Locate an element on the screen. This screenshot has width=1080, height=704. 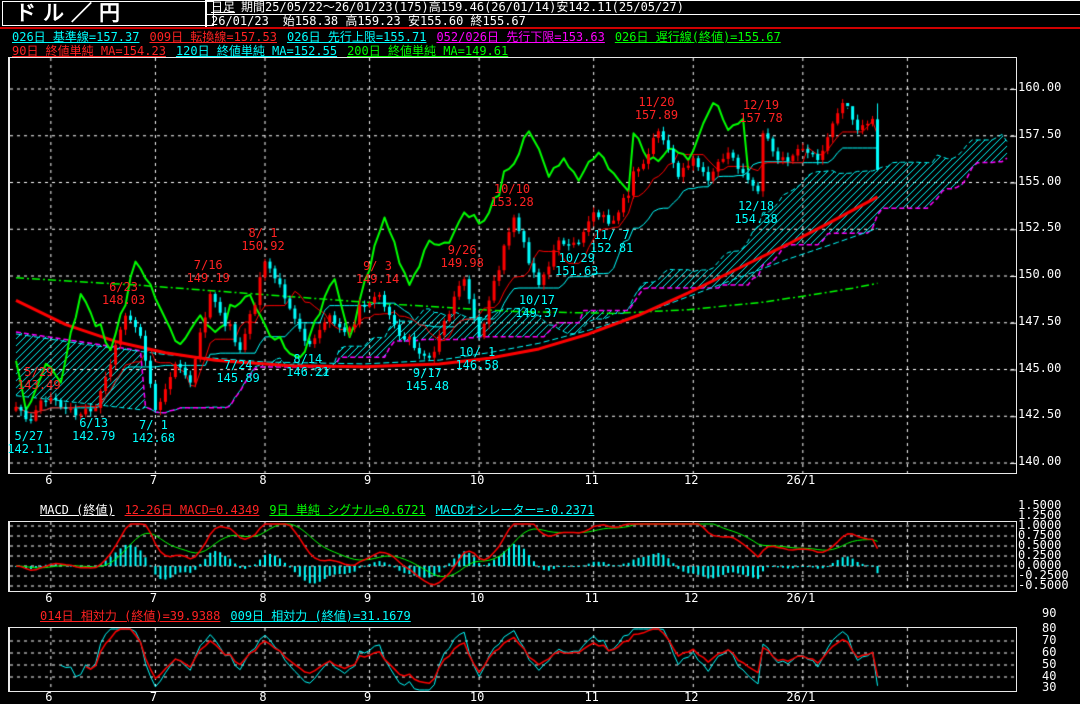
legend-chikou: 026日 遅行線(終値)=155.67 is located at coordinates (697, 37).